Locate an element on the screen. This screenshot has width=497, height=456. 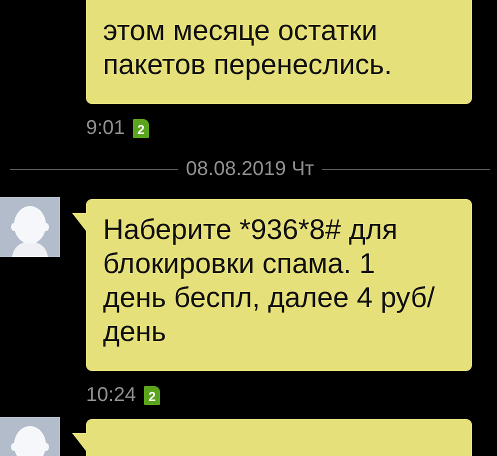
message-text: этом месяце остатки пакетов перенеслись. is located at coordinates (248, 48).